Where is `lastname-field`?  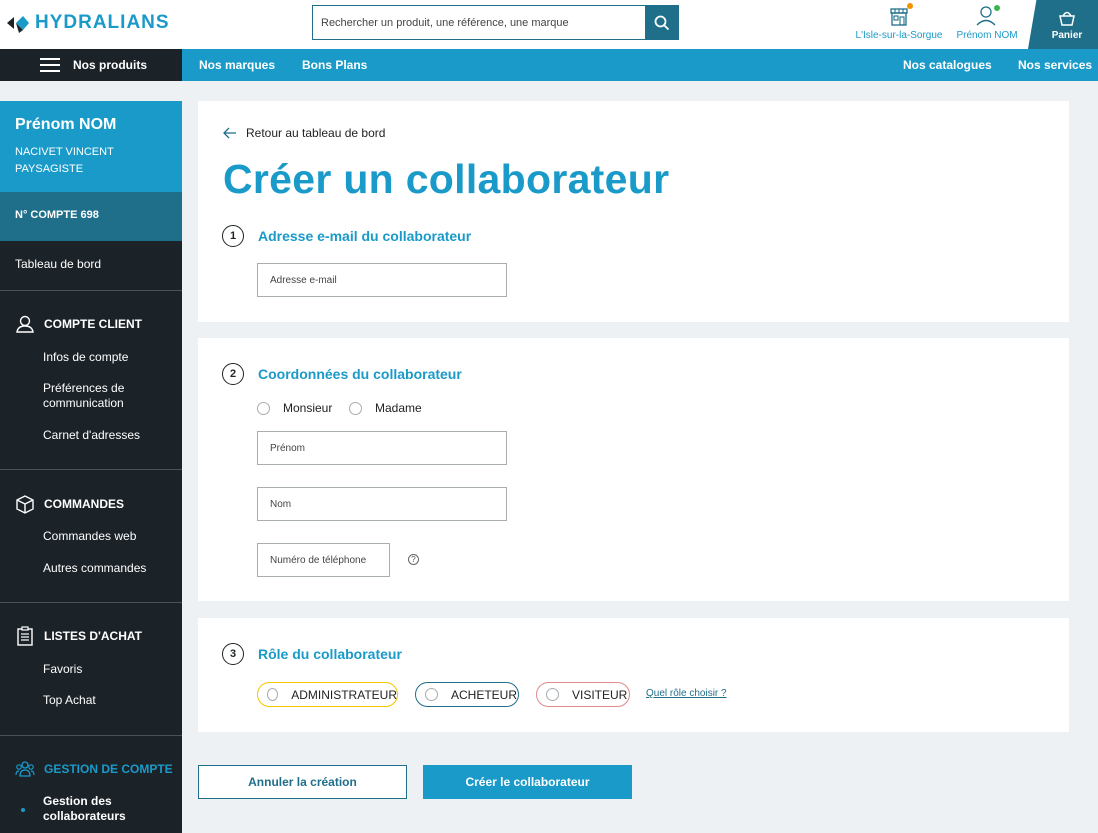
lastname-field is located at coordinates (382, 504).